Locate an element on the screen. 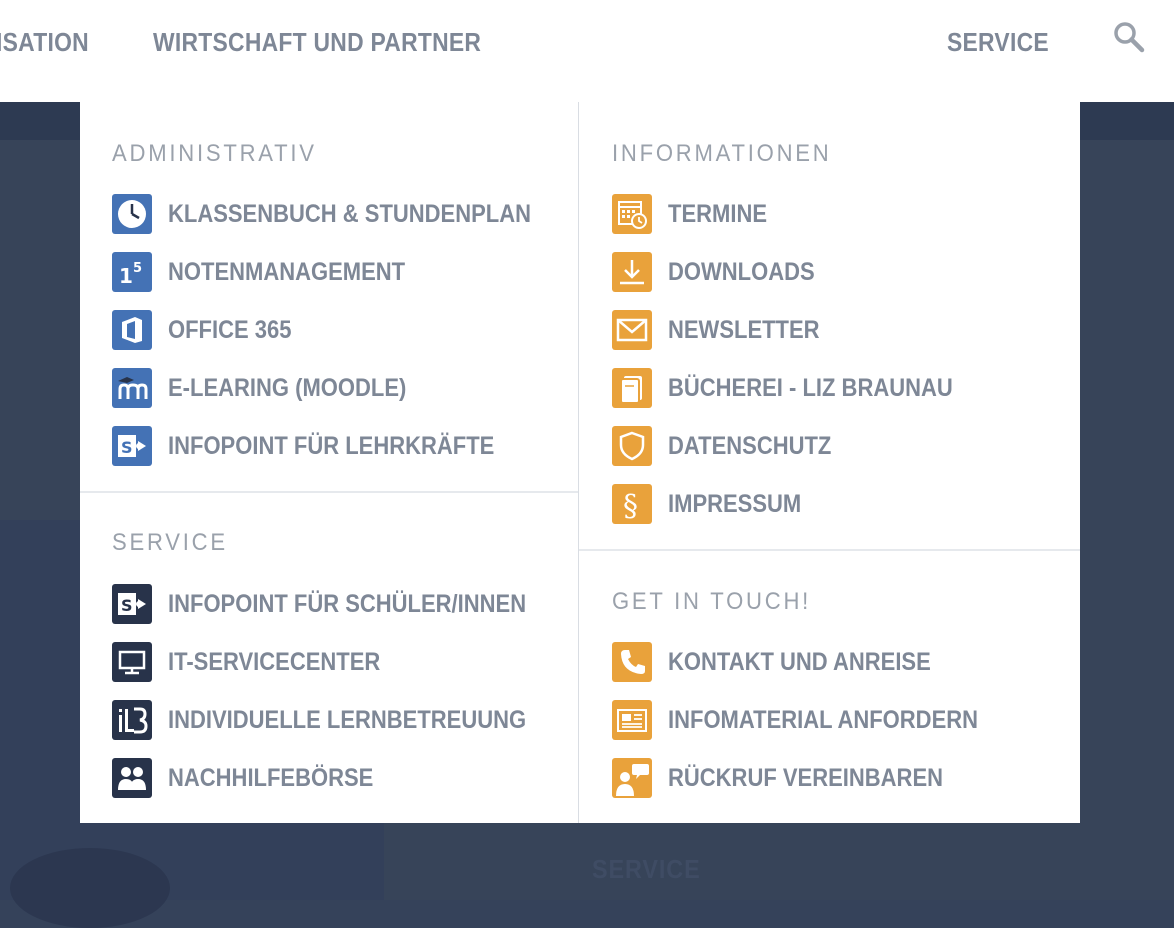 The image size is (1174, 928). menu-item-moodle: E-LEARING (MOODLE) is located at coordinates (332, 388).